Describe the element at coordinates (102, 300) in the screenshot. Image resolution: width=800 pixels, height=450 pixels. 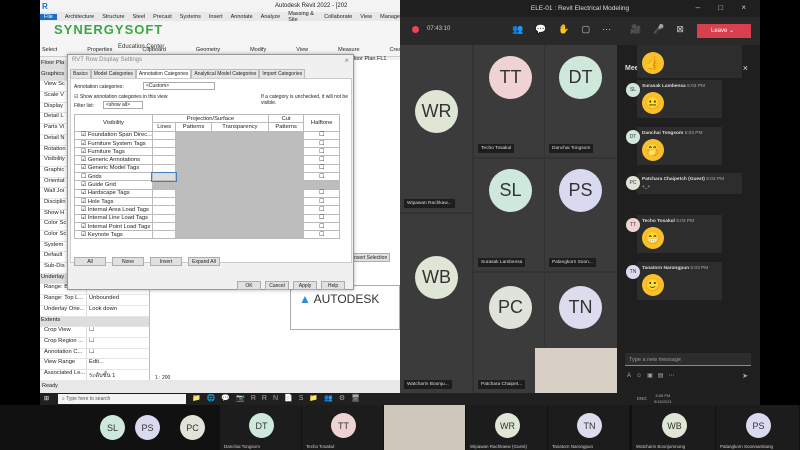
I see `property-value: Unbounded` at that location.